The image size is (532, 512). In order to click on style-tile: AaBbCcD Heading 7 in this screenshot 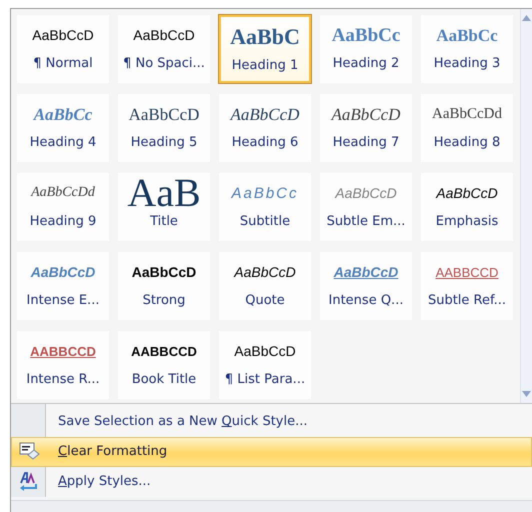, I will do `click(366, 128)`.